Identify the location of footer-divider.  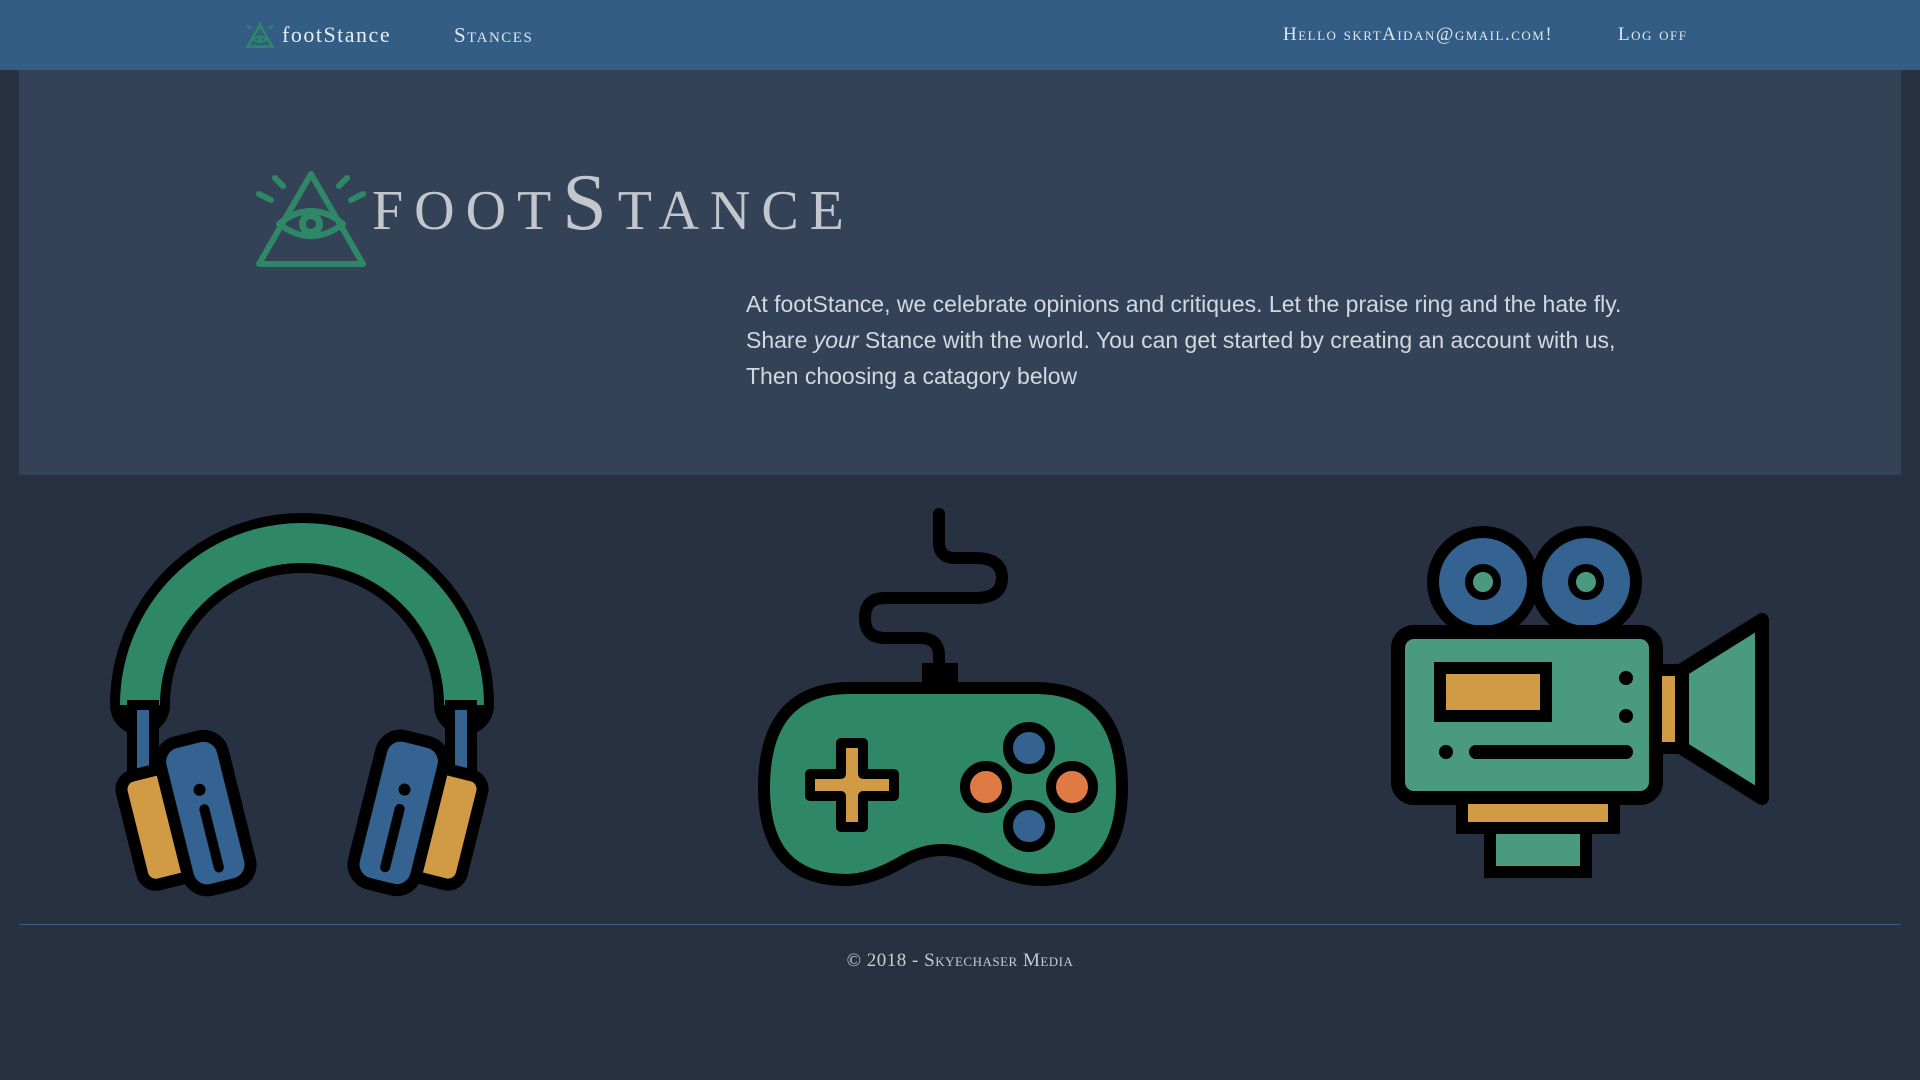
(960, 924).